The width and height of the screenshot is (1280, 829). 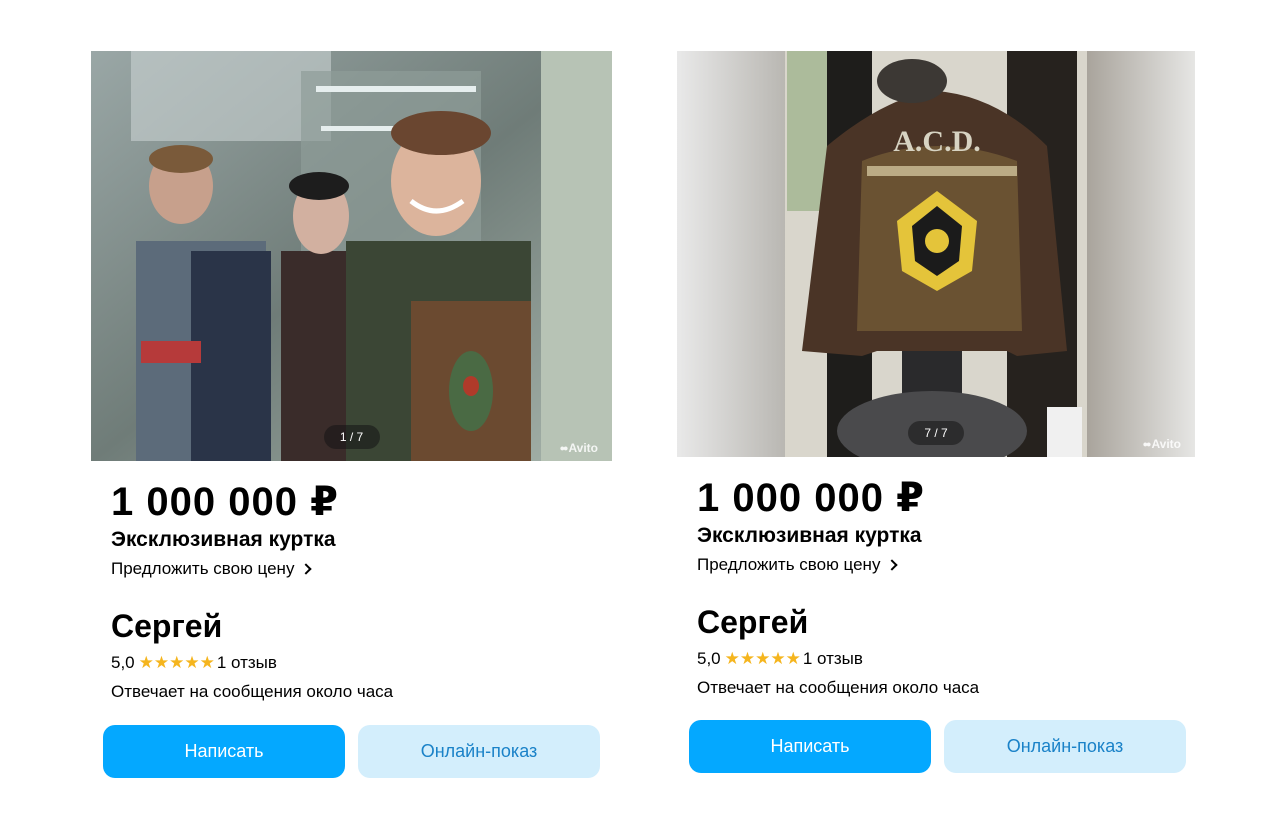 I want to click on photo-counter: 7 / 7, so click(x=936, y=433).